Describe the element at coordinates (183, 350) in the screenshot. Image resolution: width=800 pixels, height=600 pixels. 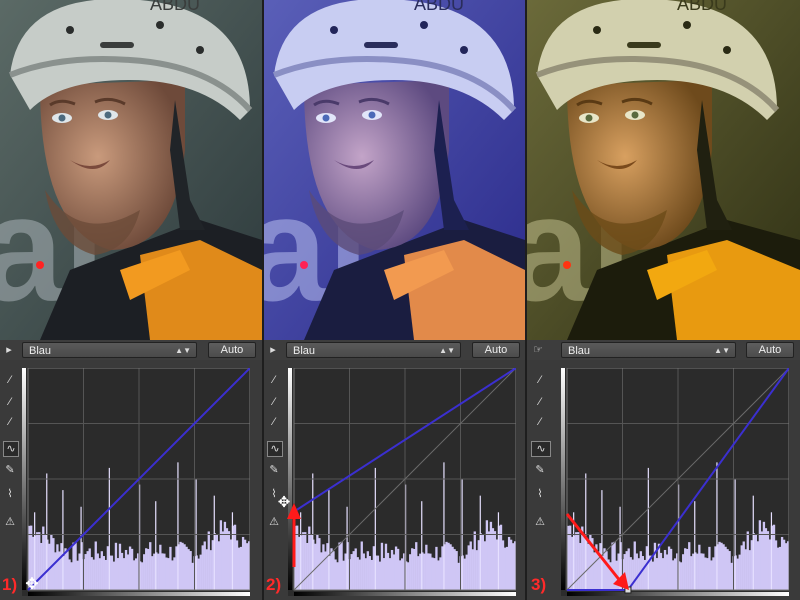
I see `select-arrows-icon: ▲▼` at that location.